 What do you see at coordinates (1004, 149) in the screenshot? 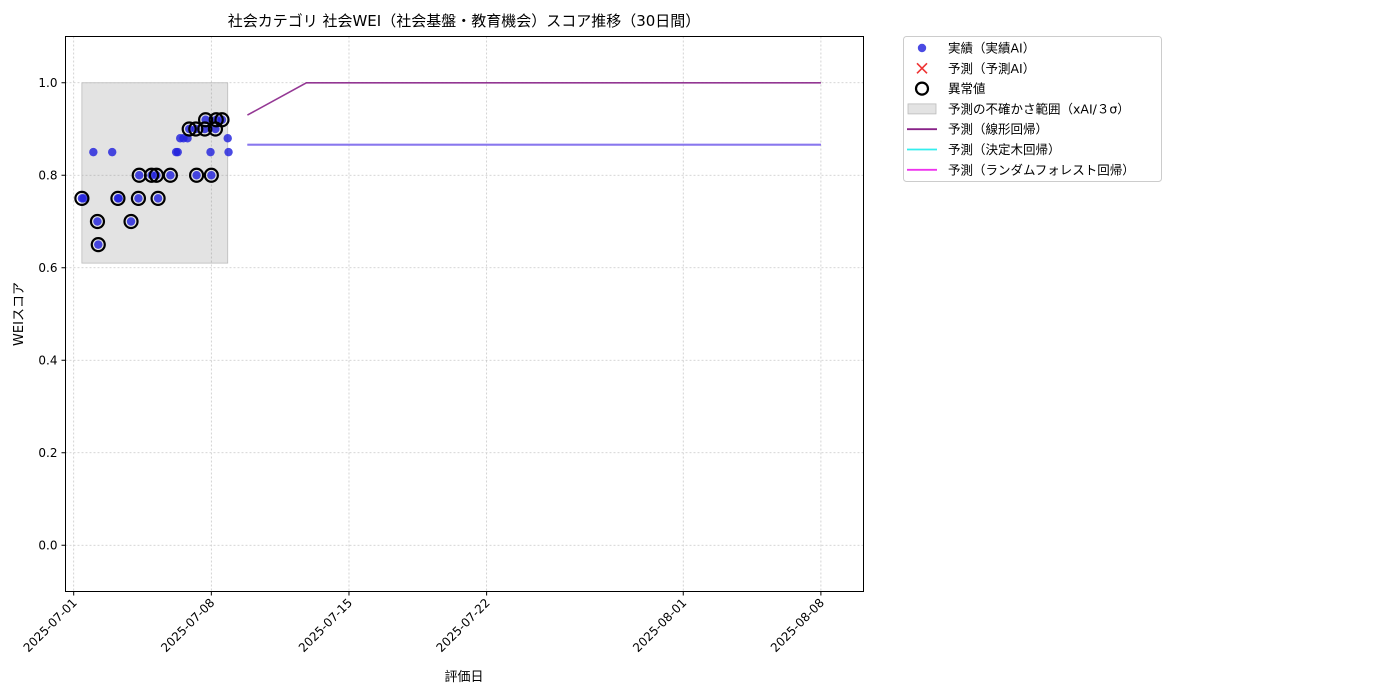
I see `legend-label: 予測（決定木回帰）` at bounding box center [1004, 149].